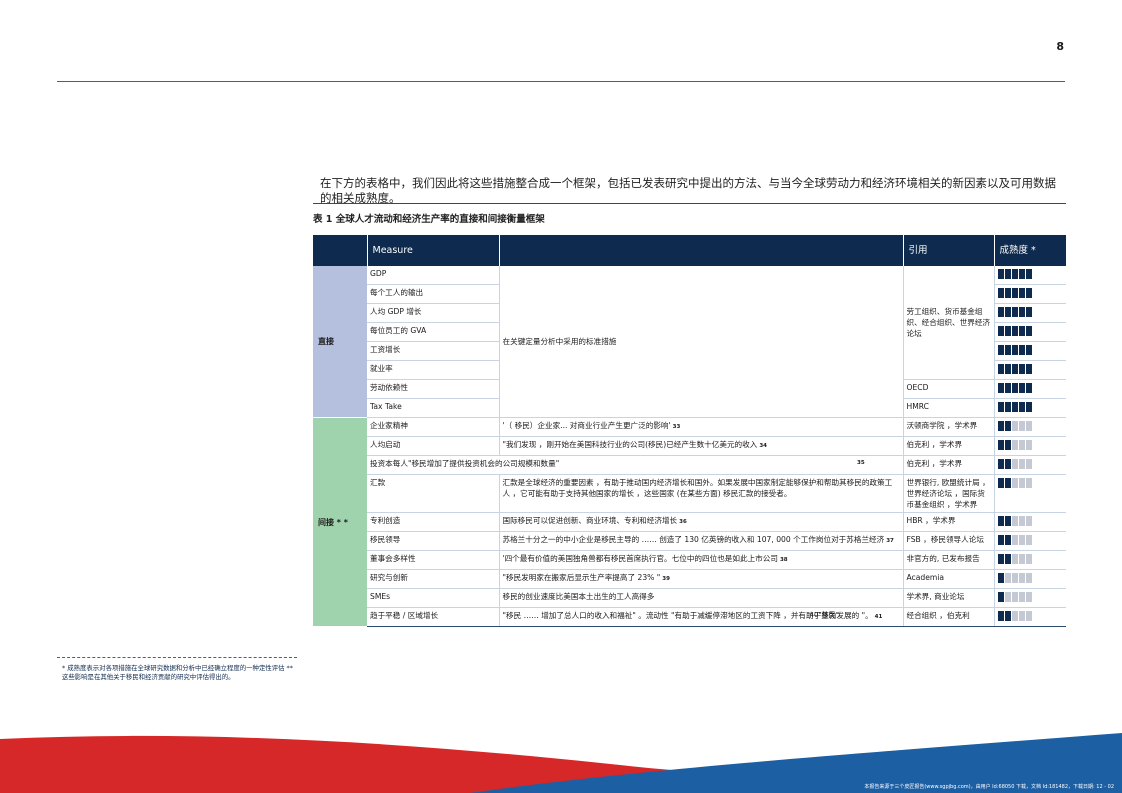 The image size is (1122, 793). Describe the element at coordinates (689, 598) in the screenshot. I see `table-row: SMEs 移民的创业速度比美国本土出生的工人高得多 学术界, 商业论坛` at that location.